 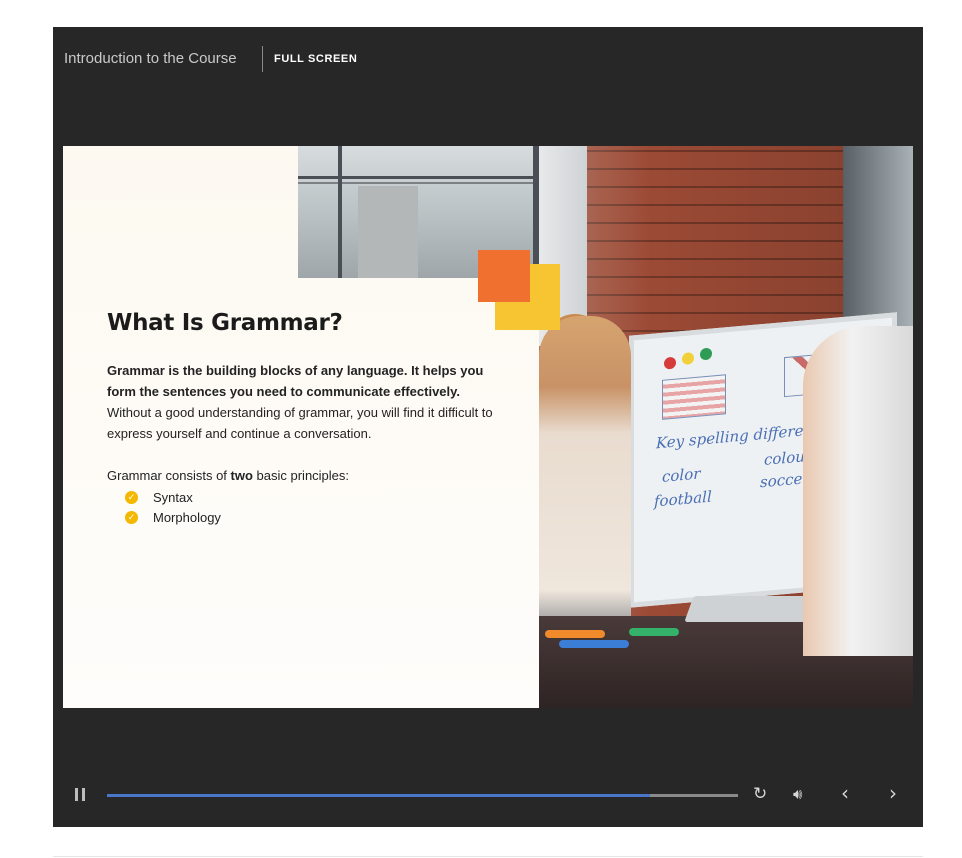 I want to click on fullscreen-button: FULL SCREEN, so click(x=315, y=59).